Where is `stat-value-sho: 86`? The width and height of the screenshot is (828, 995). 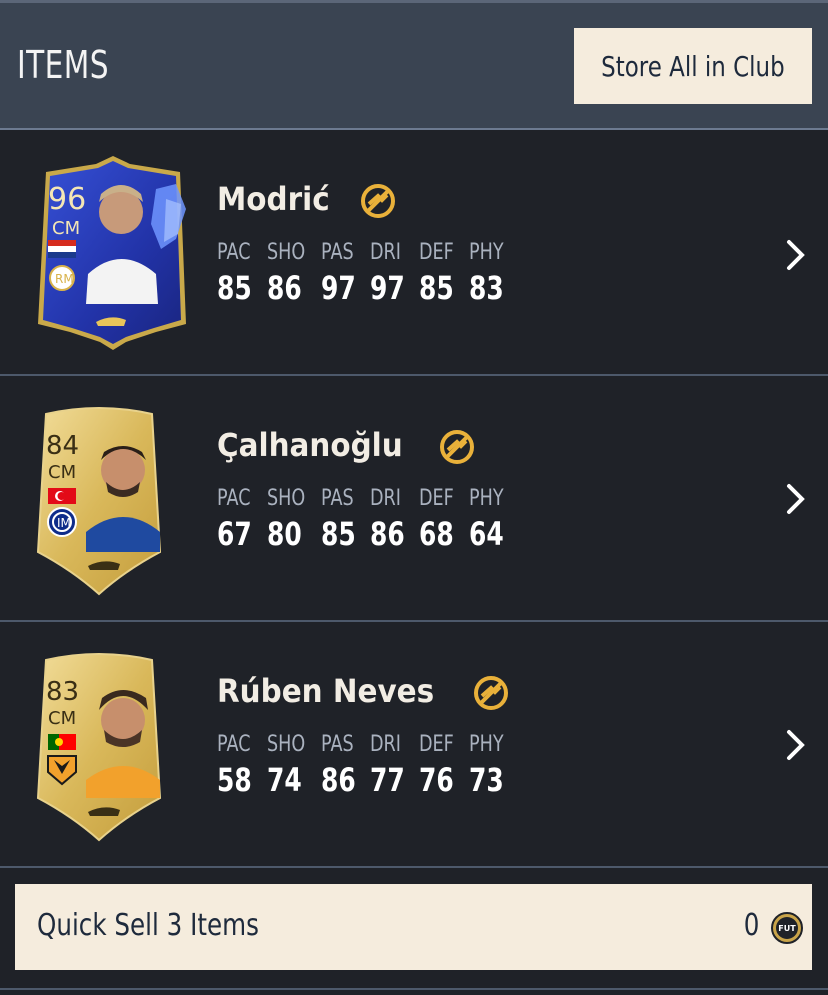
stat-value-sho: 86 is located at coordinates (284, 288).